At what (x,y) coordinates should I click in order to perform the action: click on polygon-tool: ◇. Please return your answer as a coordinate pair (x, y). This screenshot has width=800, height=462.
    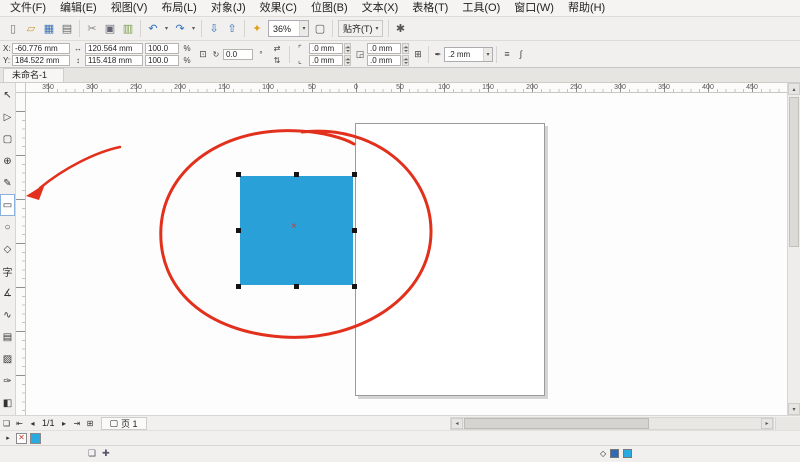
    Looking at the image, I should click on (7, 249).